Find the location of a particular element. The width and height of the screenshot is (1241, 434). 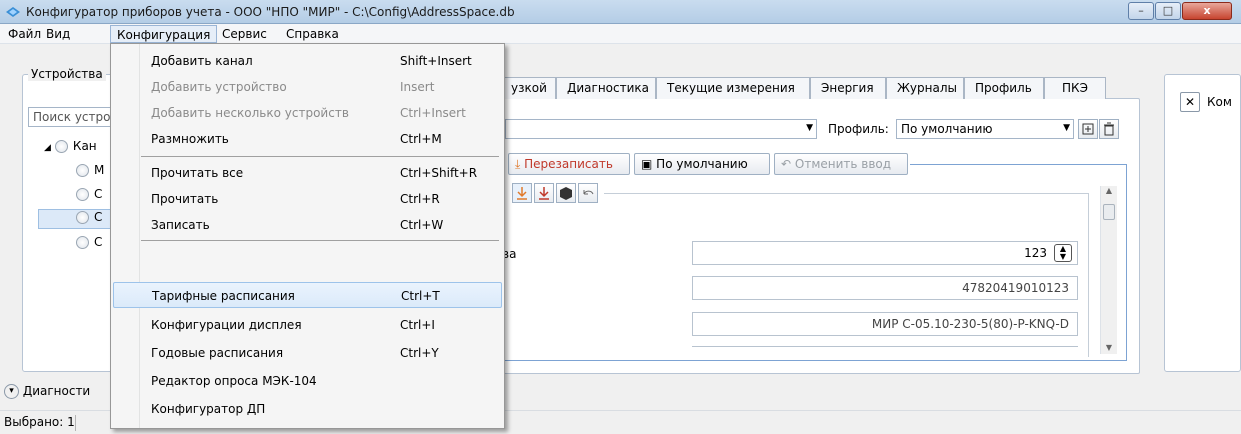

diagnostics-label: Диагности is located at coordinates (56, 391).